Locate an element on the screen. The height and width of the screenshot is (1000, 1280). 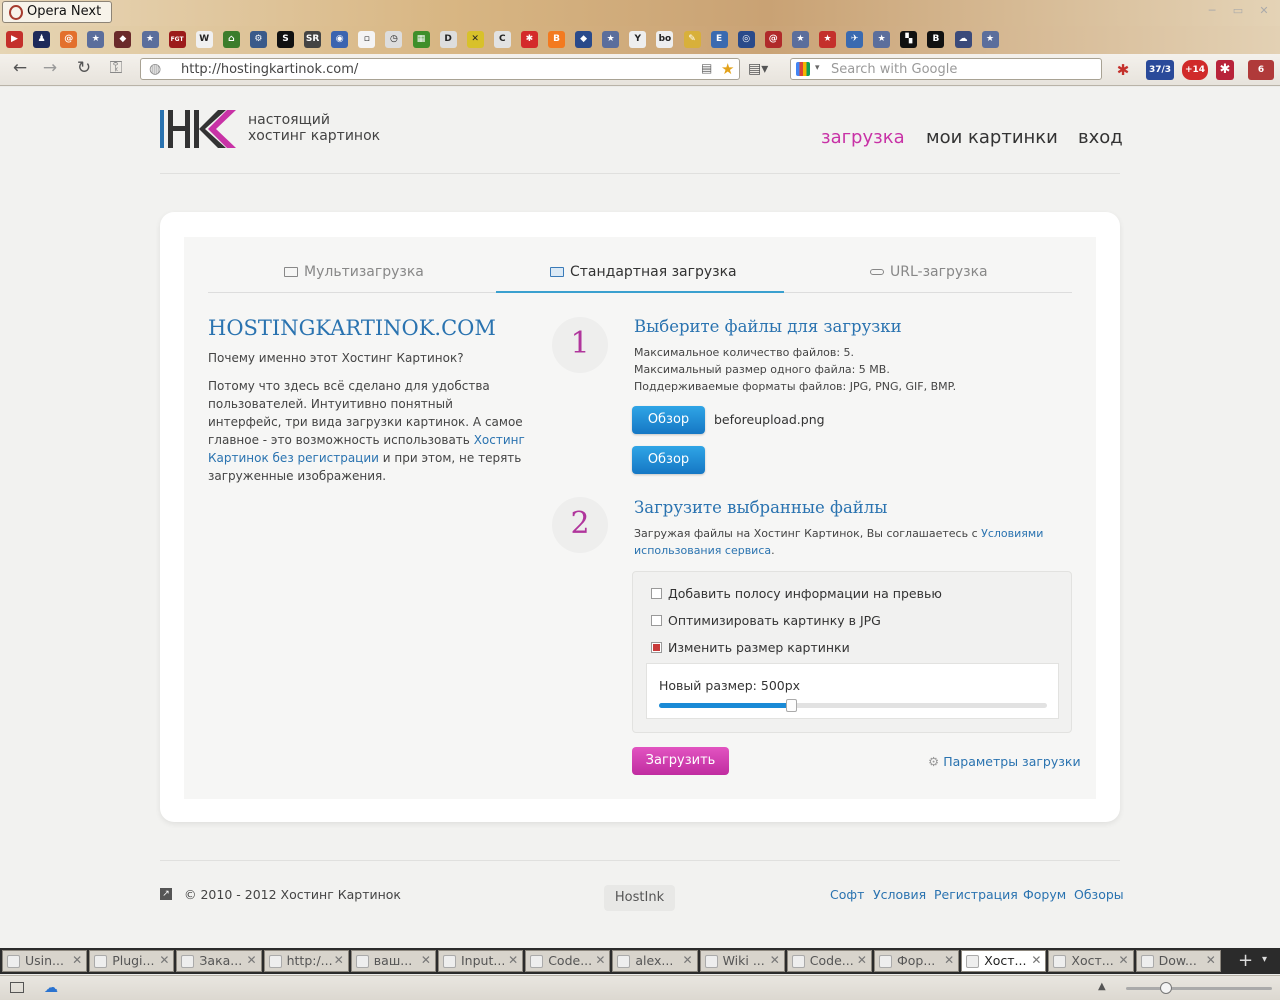
option-resize: Изменить размер картинки is located at coordinates (750, 647).